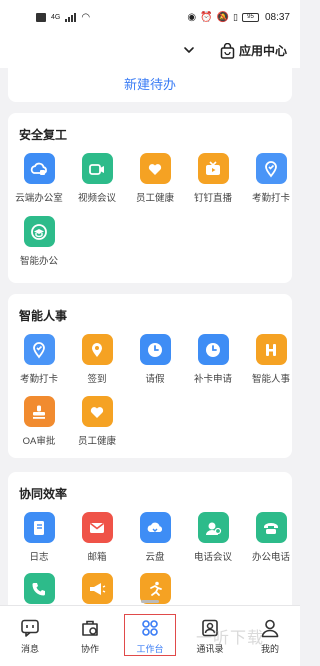 The width and height of the screenshot is (320, 666). Describe the element at coordinates (43, 316) in the screenshot. I see `section-title: 智能人事` at that location.